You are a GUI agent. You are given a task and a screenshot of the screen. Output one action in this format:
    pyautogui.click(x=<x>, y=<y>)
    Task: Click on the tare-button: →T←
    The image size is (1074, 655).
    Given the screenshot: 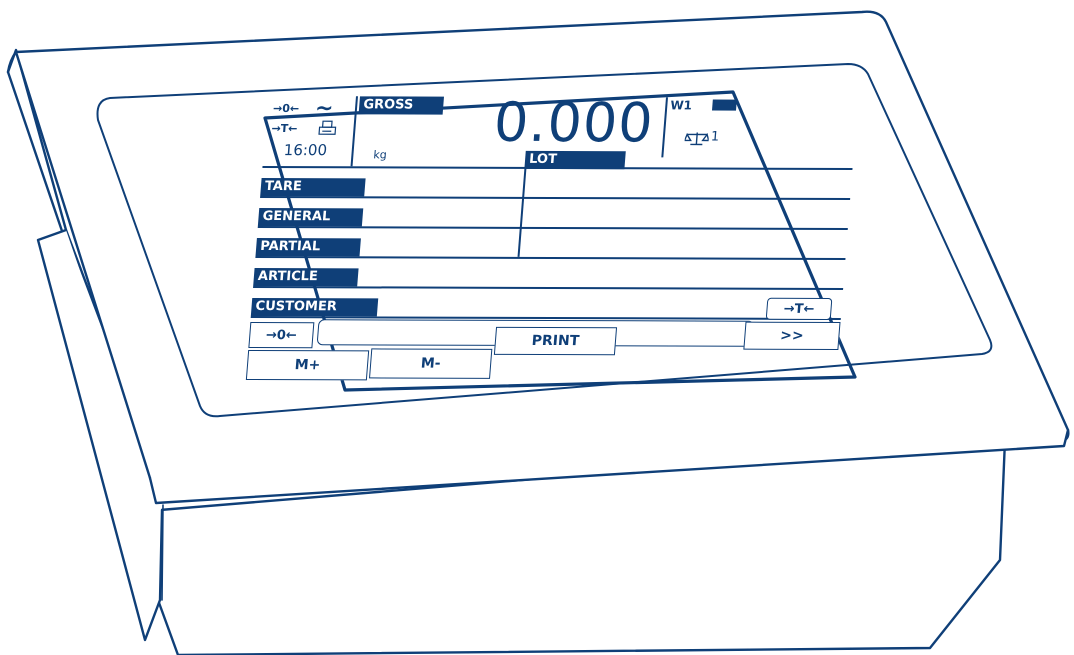 What is the action you would take?
    pyautogui.click(x=799, y=308)
    